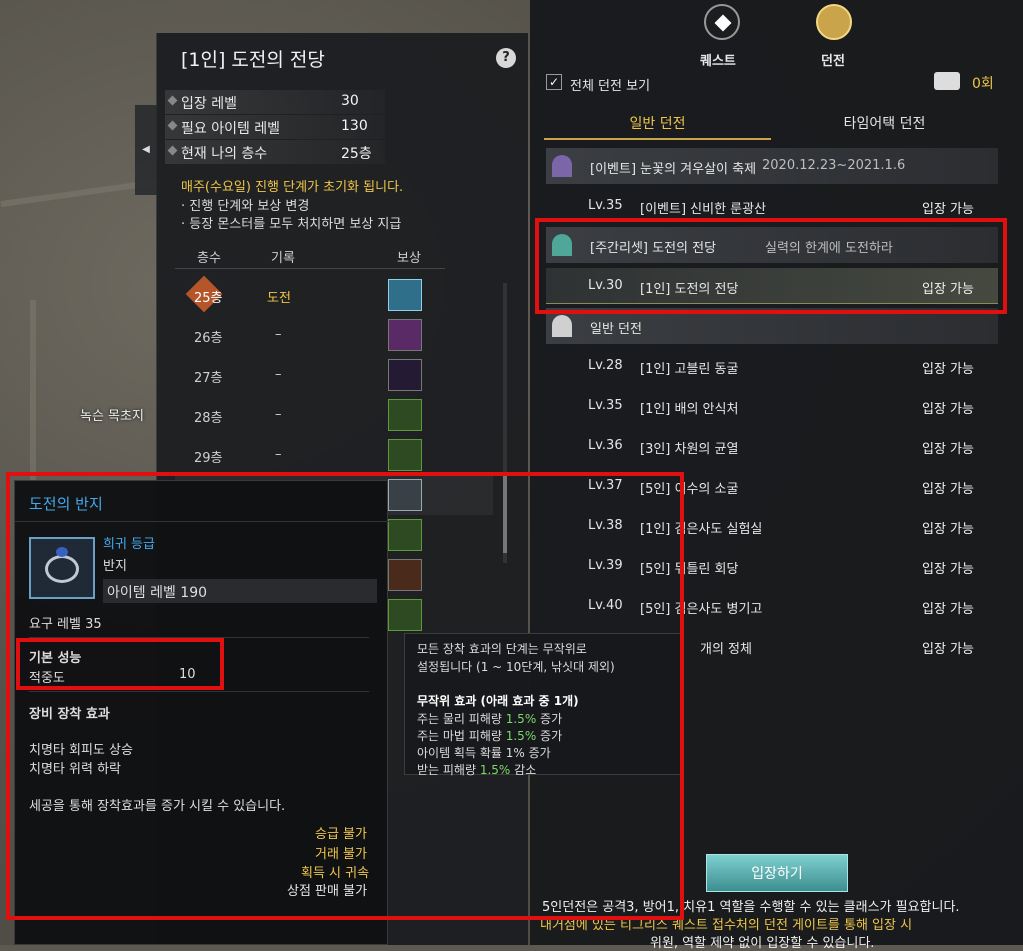  Describe the element at coordinates (334, 455) in the screenshot. I see `floor-row: 29층 –` at that location.